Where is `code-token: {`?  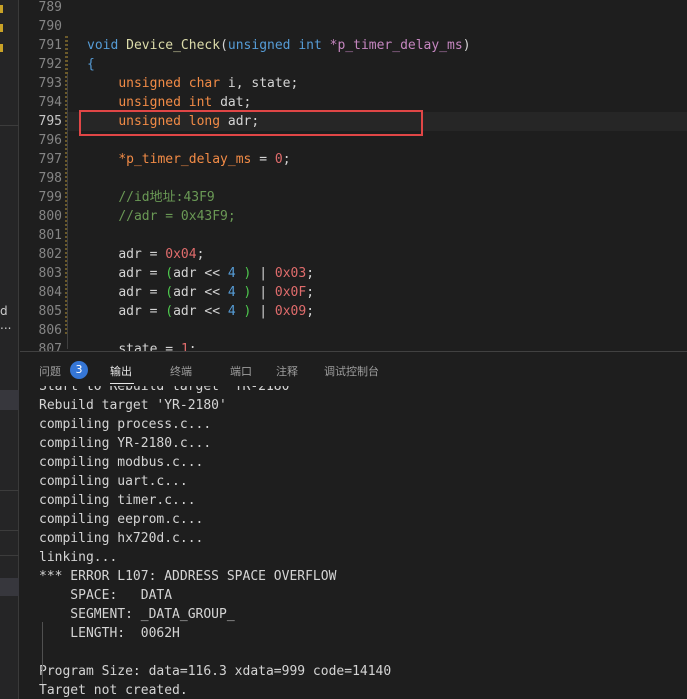 code-token: { is located at coordinates (91, 64).